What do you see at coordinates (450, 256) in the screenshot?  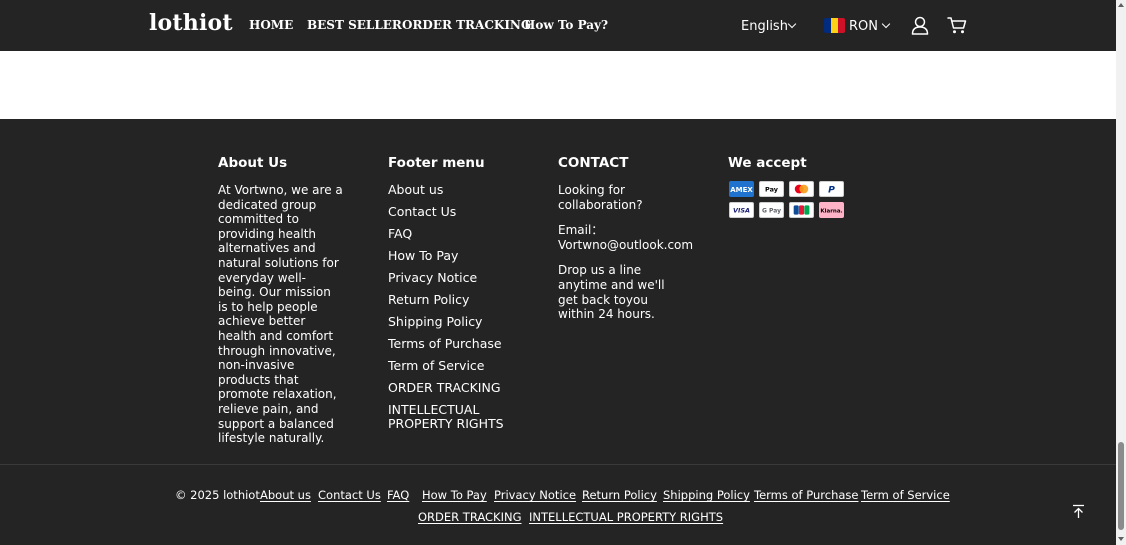 I see `footer-link-how-to-pay: How To Pay` at bounding box center [450, 256].